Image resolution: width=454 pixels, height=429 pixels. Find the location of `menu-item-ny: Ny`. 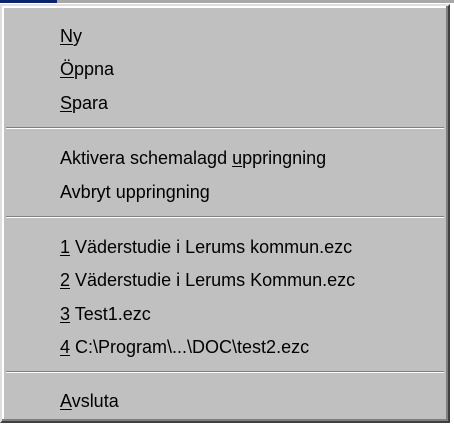

menu-item-ny: Ny is located at coordinates (71, 36).